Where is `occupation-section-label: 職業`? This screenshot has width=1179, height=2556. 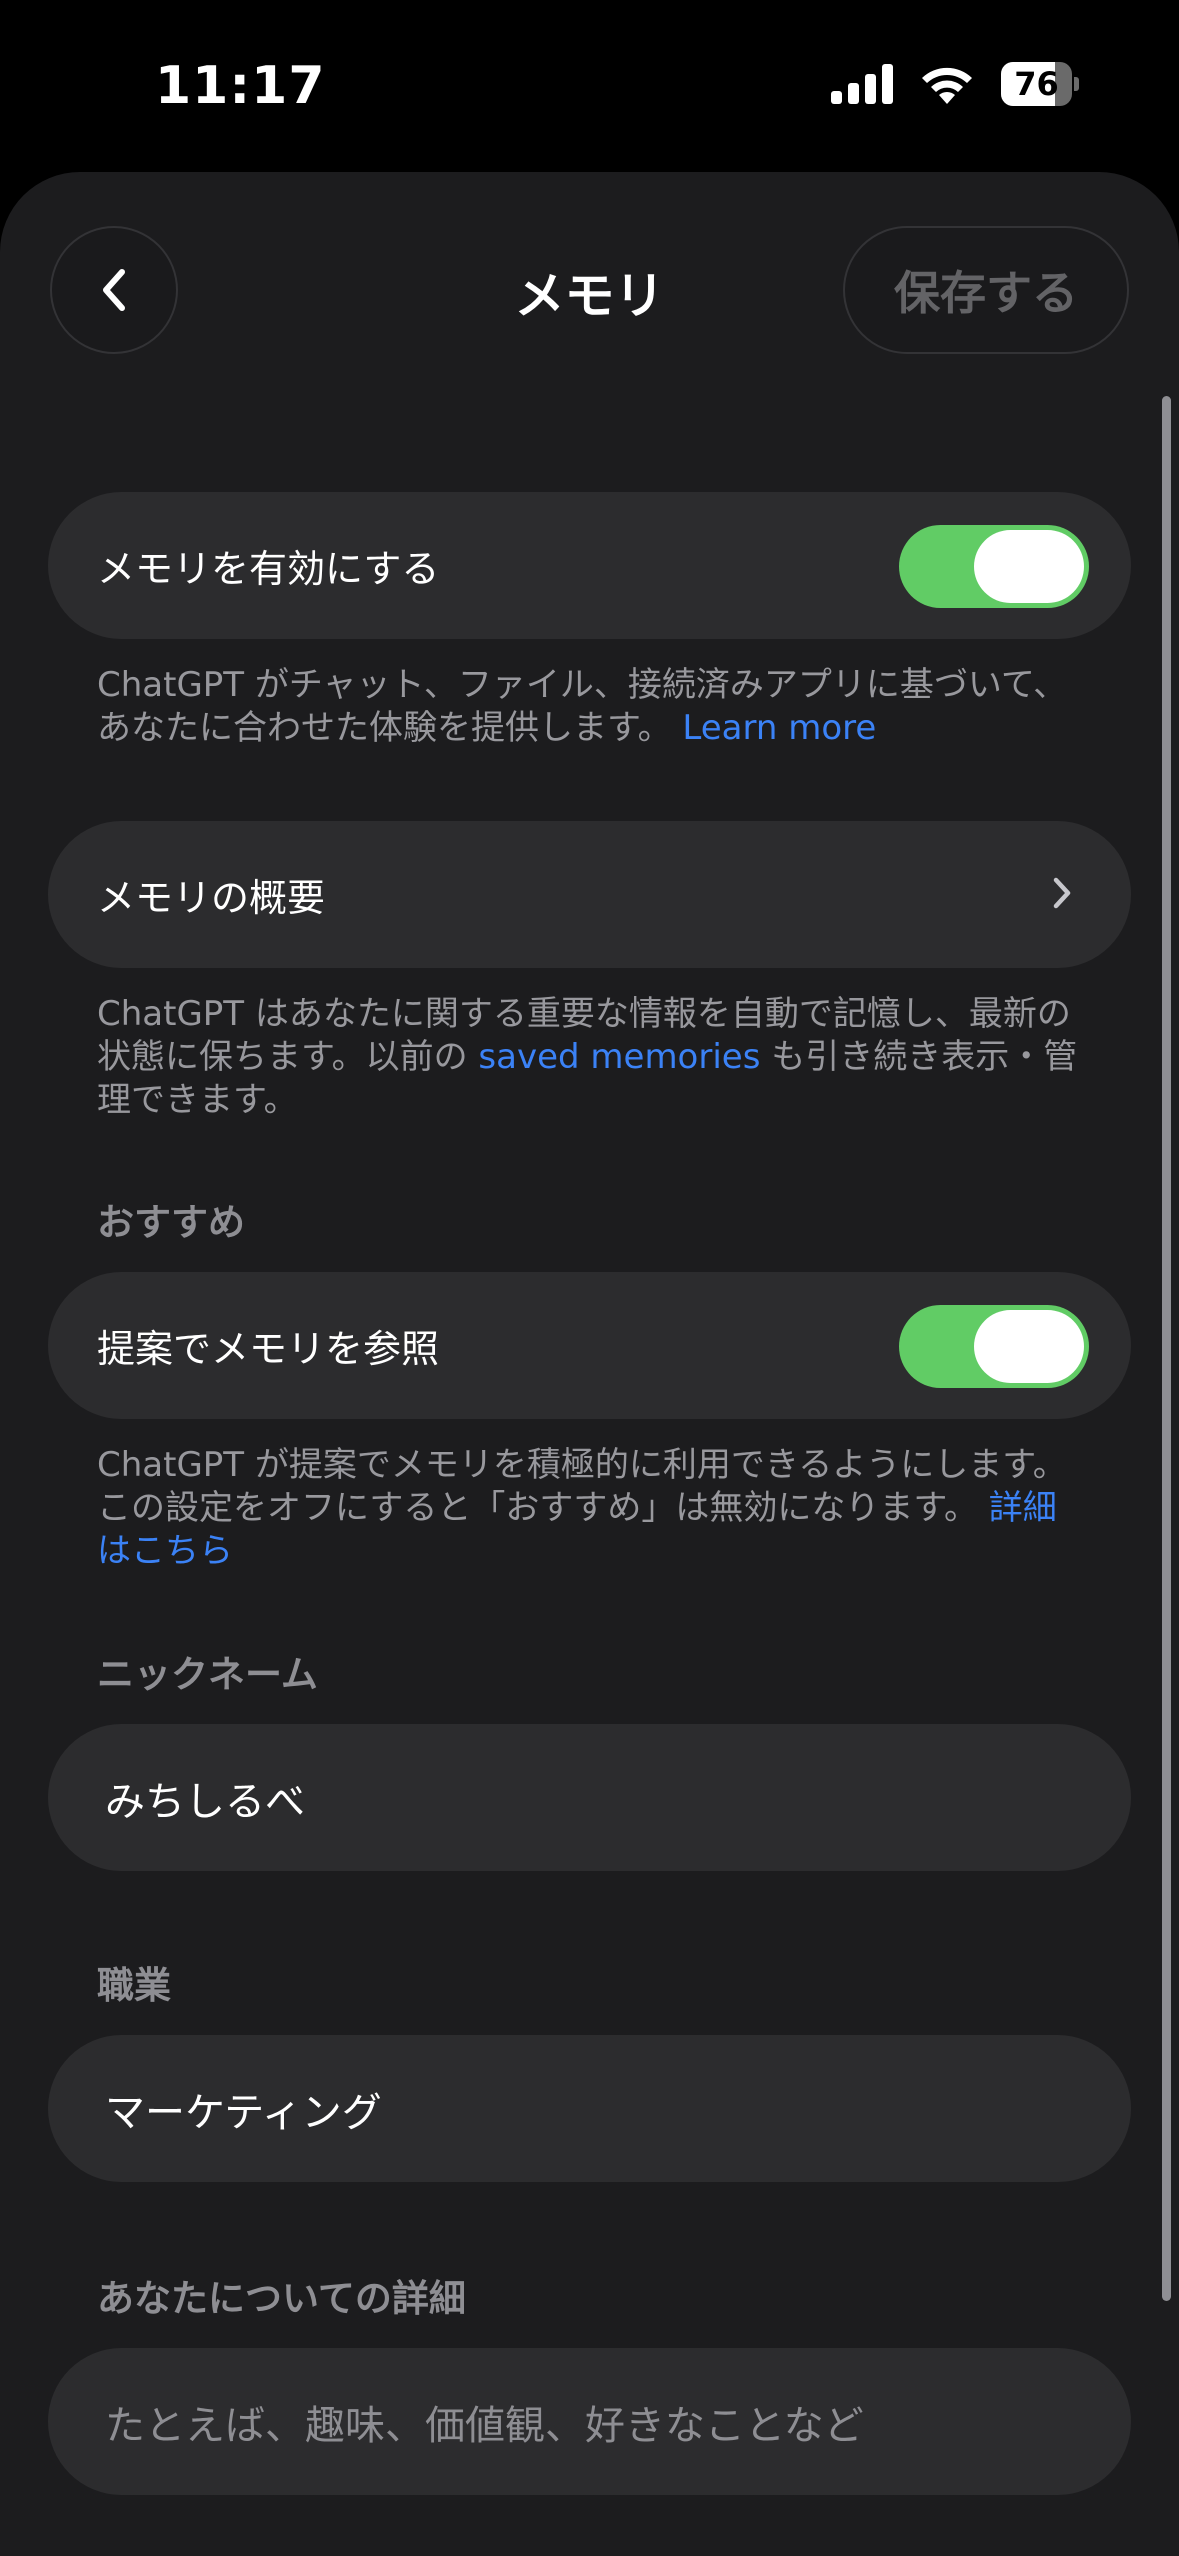
occupation-section-label: 職業 is located at coordinates (134, 1985).